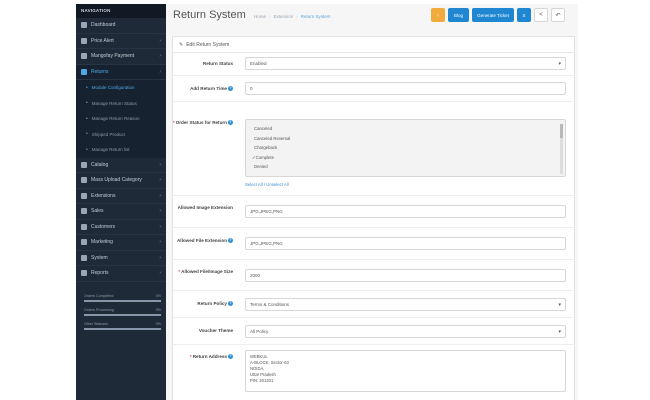 The image size is (650, 400). Describe the element at coordinates (121, 243) in the screenshot. I see `sidebar-item-marketing: Marketing ›` at that location.